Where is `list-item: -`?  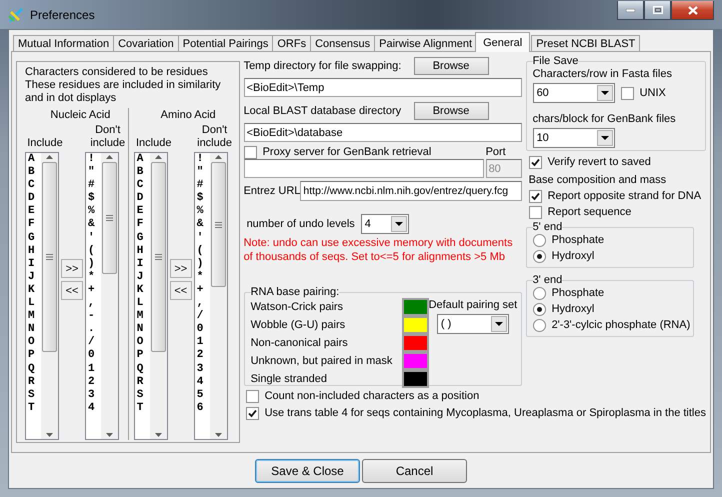 list-item: - is located at coordinates (94, 317).